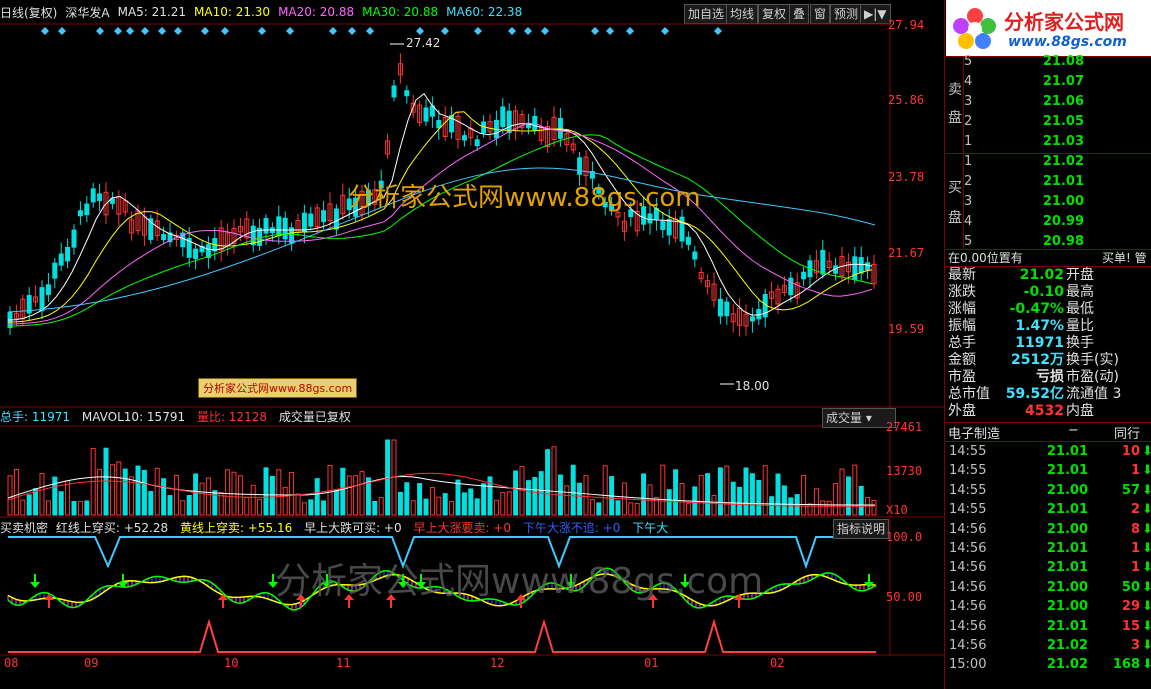  I want to click on flower-logo-icon, so click(974, 28).